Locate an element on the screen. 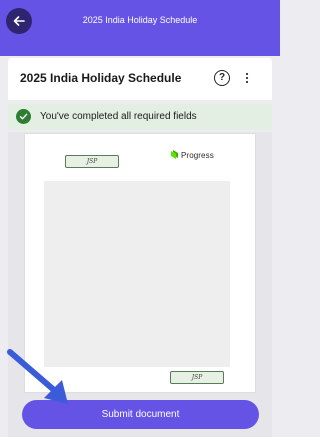 Image resolution: width=320 pixels, height=437 pixels. help-circle-icon: ? is located at coordinates (222, 77).